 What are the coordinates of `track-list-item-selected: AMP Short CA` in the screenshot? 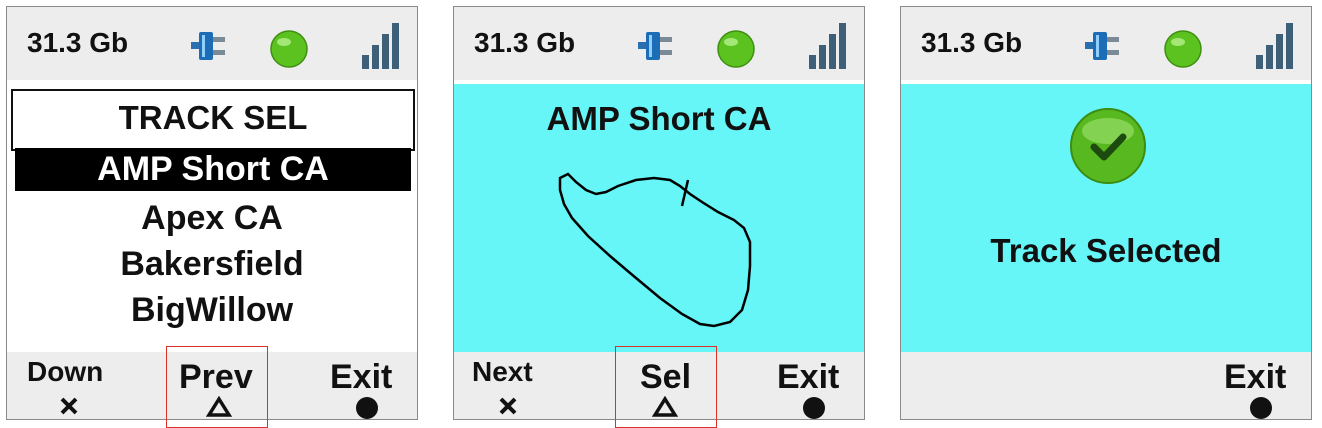 It's located at (213, 169).